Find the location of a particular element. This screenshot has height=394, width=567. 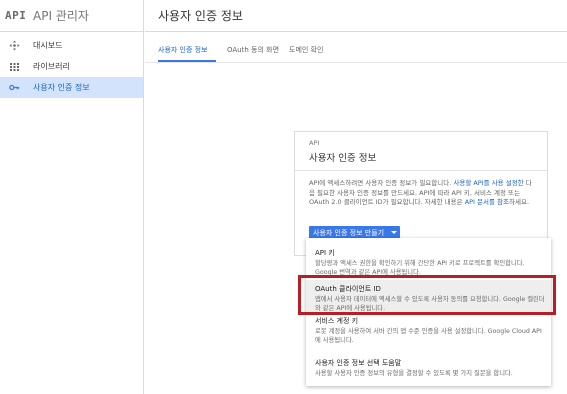

sidebar-item-library: 라이브러리 is located at coordinates (71, 66).